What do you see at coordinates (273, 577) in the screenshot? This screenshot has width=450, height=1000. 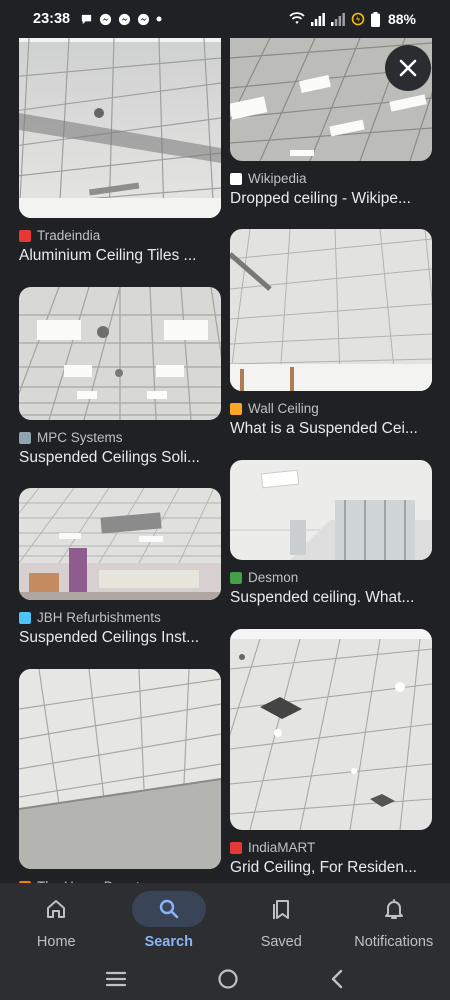 I see `result-source-name: Desmon` at bounding box center [273, 577].